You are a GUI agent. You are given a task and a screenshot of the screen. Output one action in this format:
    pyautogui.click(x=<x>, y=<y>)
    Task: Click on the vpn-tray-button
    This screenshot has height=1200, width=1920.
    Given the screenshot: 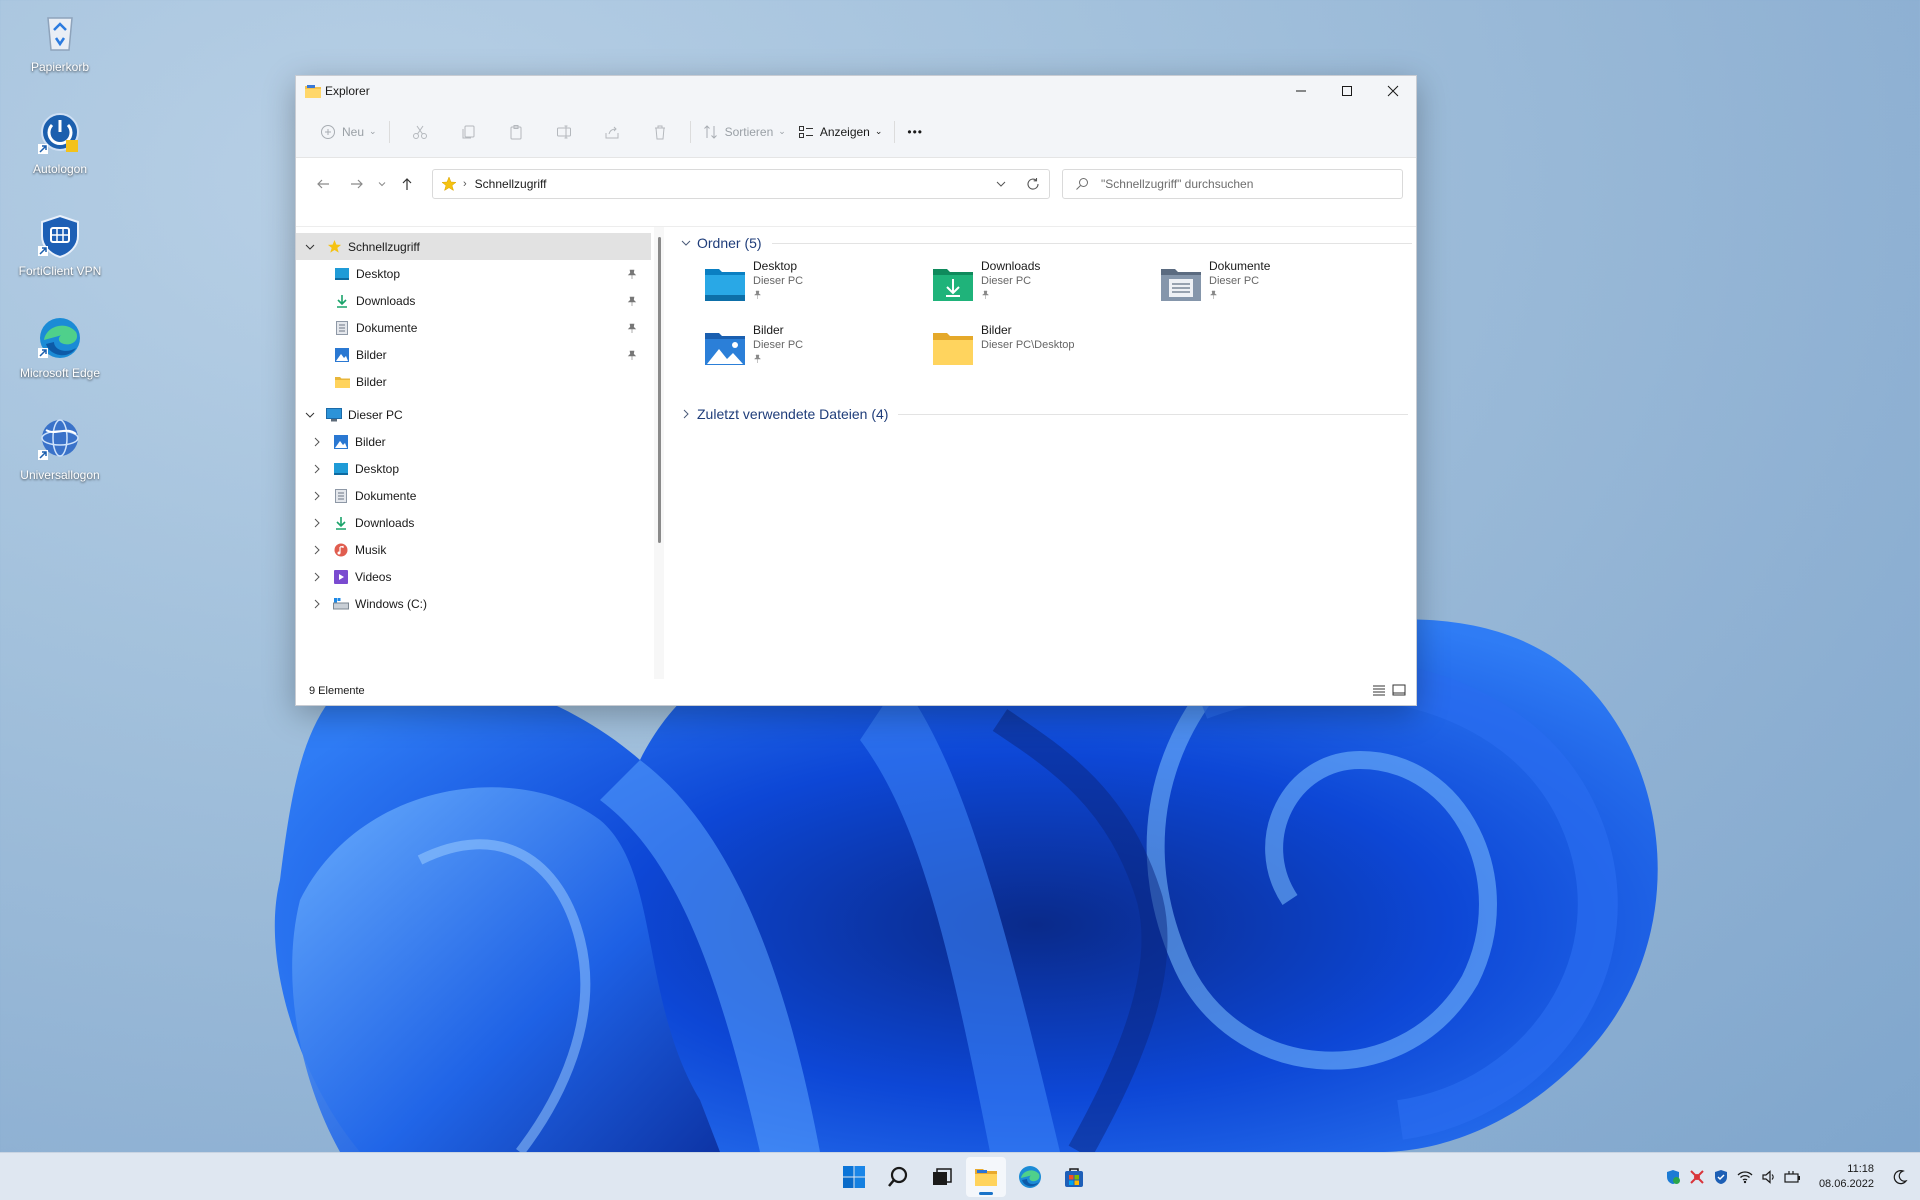 What is the action you would take?
    pyautogui.click(x=1721, y=1177)
    